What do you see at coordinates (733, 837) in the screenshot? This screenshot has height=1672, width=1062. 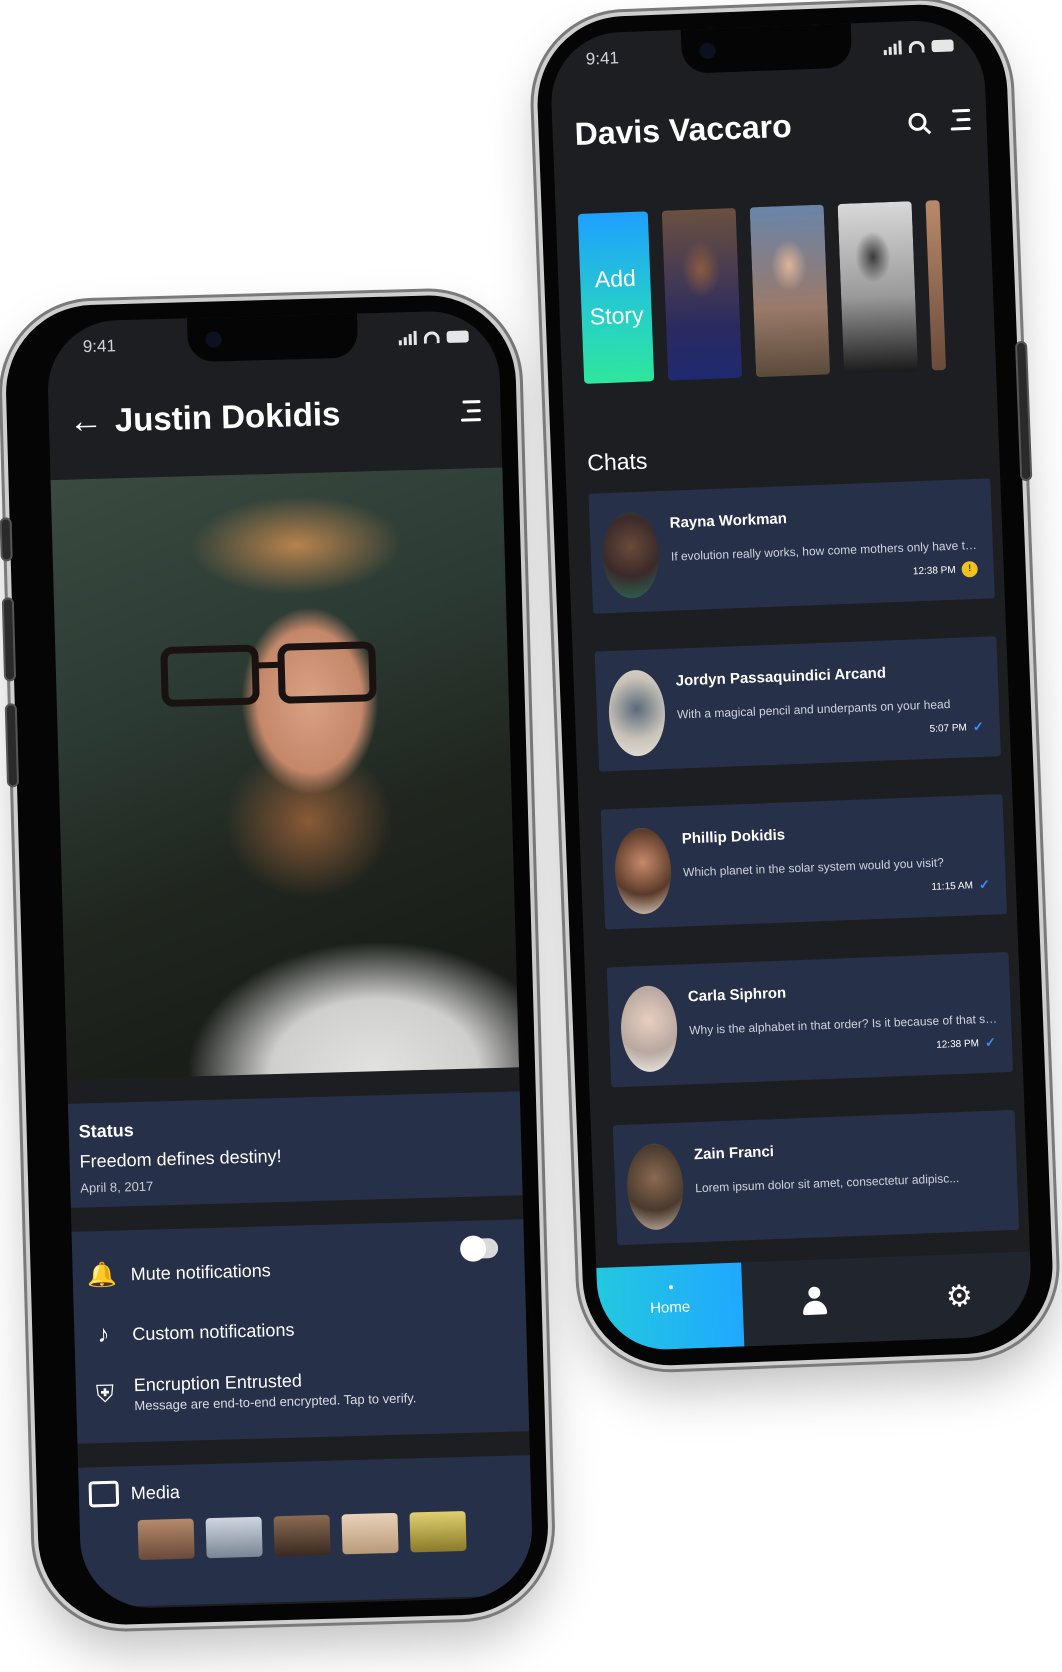 I see `chat-name: Phillip Dokidis` at bounding box center [733, 837].